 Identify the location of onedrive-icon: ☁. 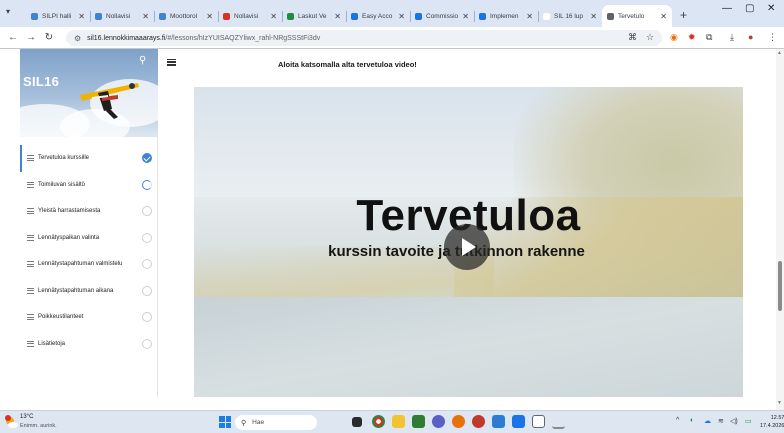
(707, 421).